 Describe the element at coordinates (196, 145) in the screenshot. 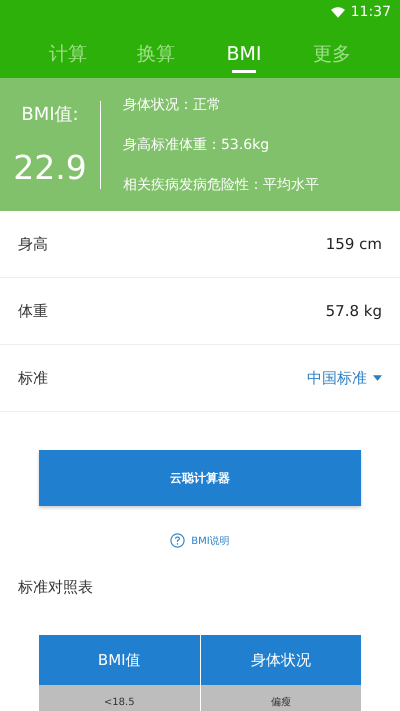

I see `result-detail: 身高标准体重：53.6kg` at that location.